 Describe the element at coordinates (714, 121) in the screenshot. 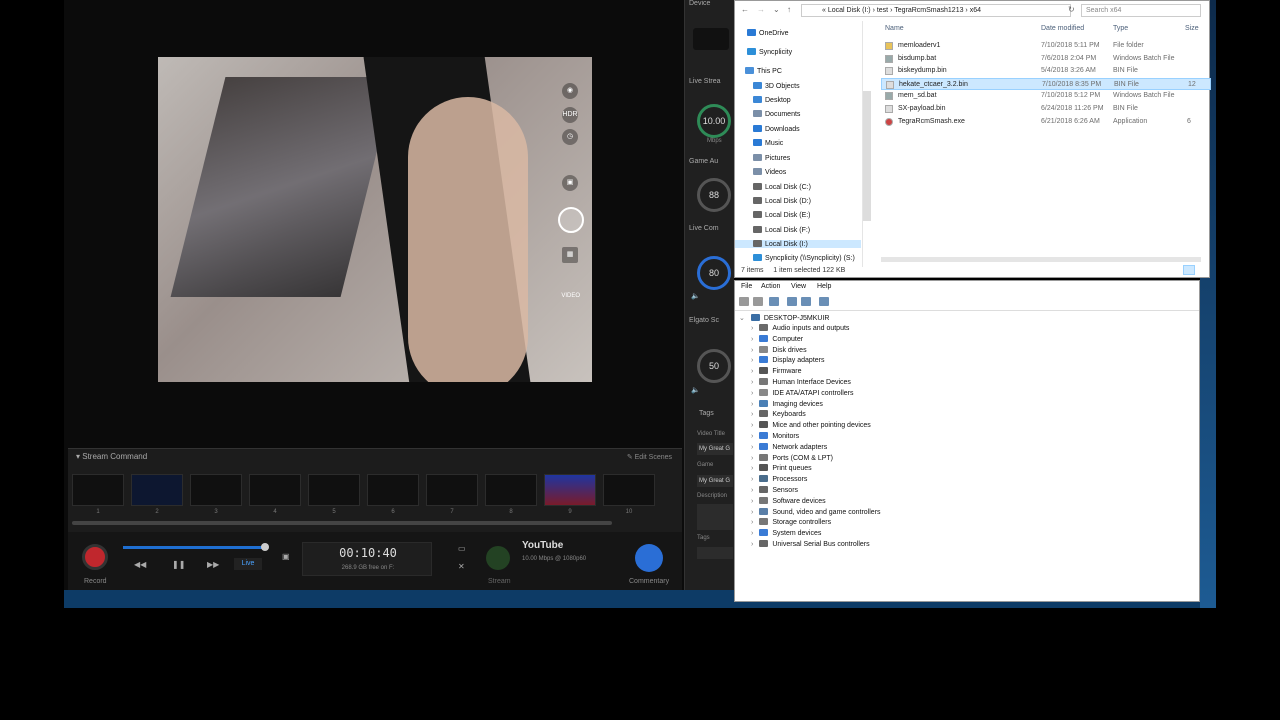

I see `bitrate-gauge: 10.00` at that location.